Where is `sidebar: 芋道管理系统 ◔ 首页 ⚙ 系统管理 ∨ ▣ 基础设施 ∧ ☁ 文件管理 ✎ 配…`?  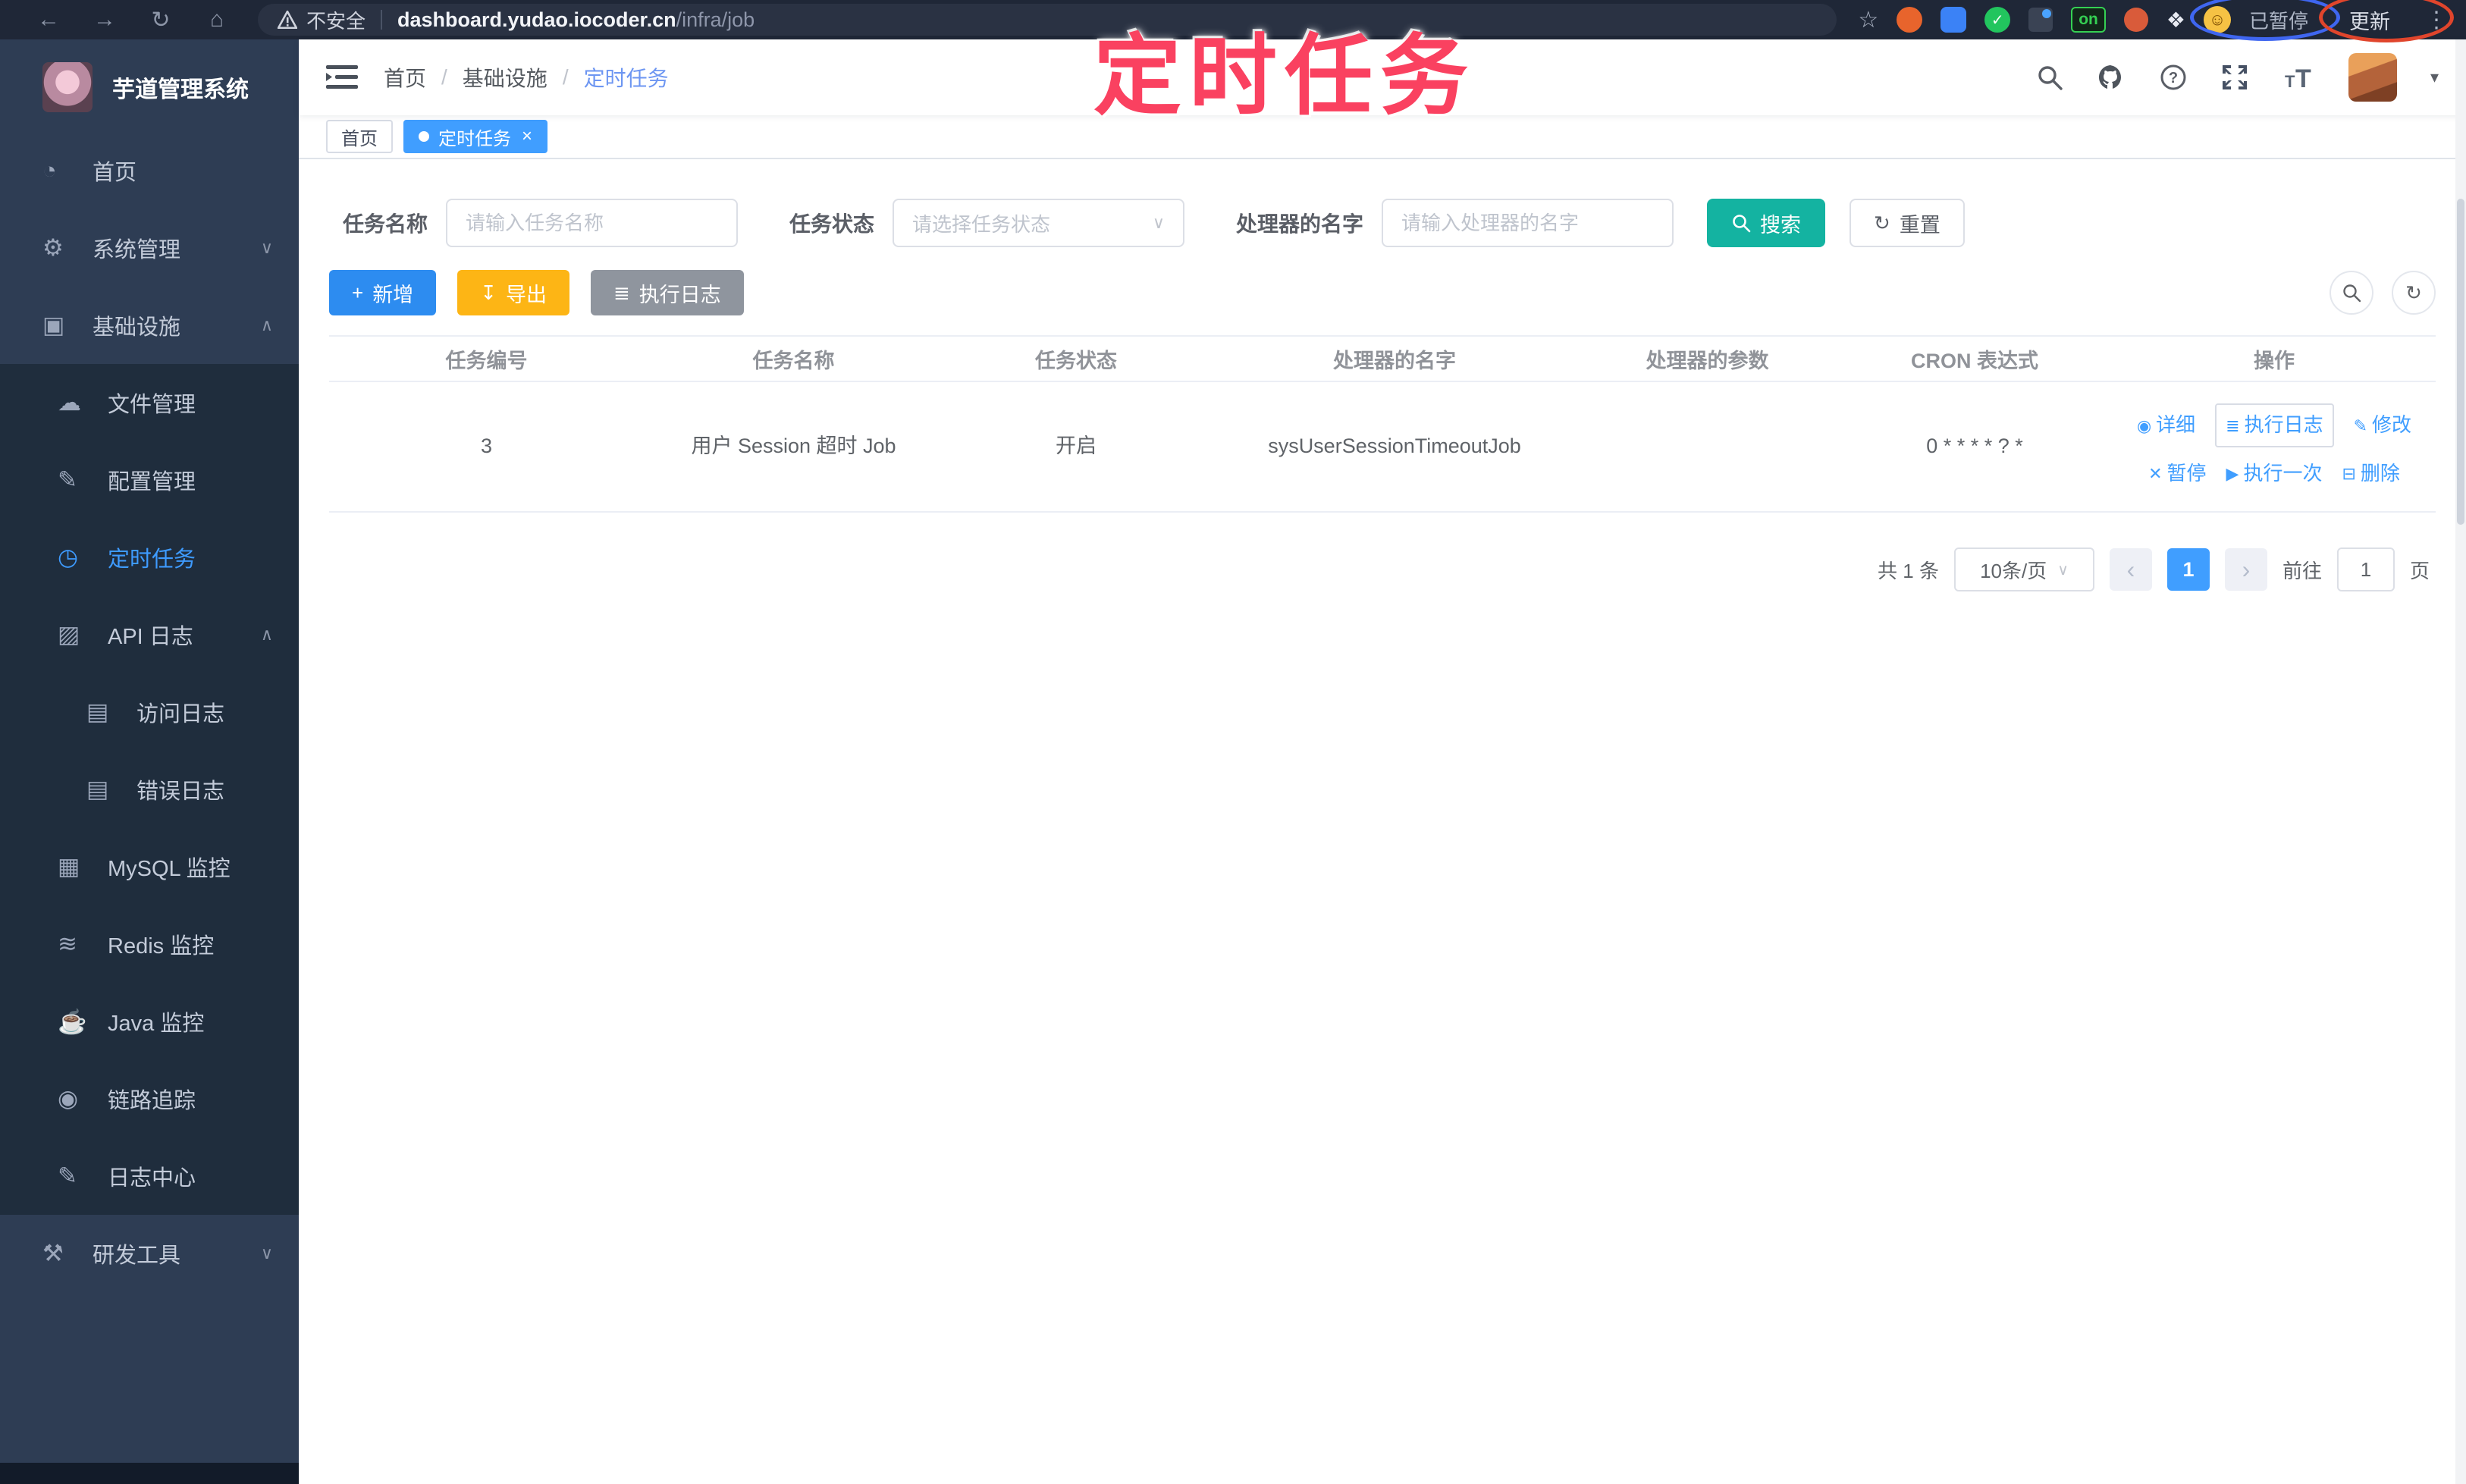 sidebar: 芋道管理系统 ◔ 首页 ⚙ 系统管理 ∨ ▣ 基础设施 ∧ ☁ 文件管理 ✎ 配… is located at coordinates (149, 761).